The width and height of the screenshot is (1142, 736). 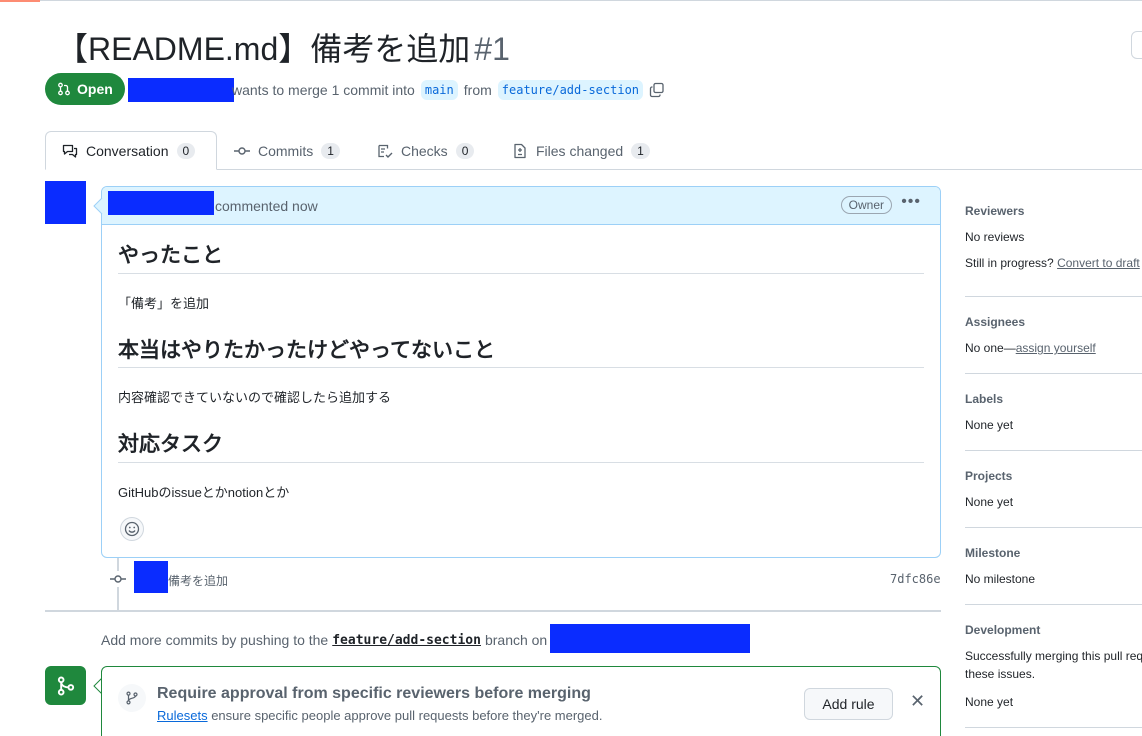 I want to click on tab-files-changed: Files changed 1, so click(x=581, y=150).